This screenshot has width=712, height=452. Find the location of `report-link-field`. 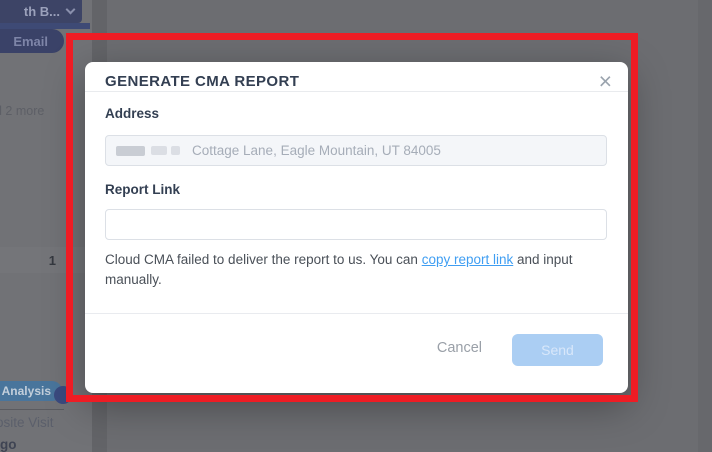

report-link-field is located at coordinates (356, 224).